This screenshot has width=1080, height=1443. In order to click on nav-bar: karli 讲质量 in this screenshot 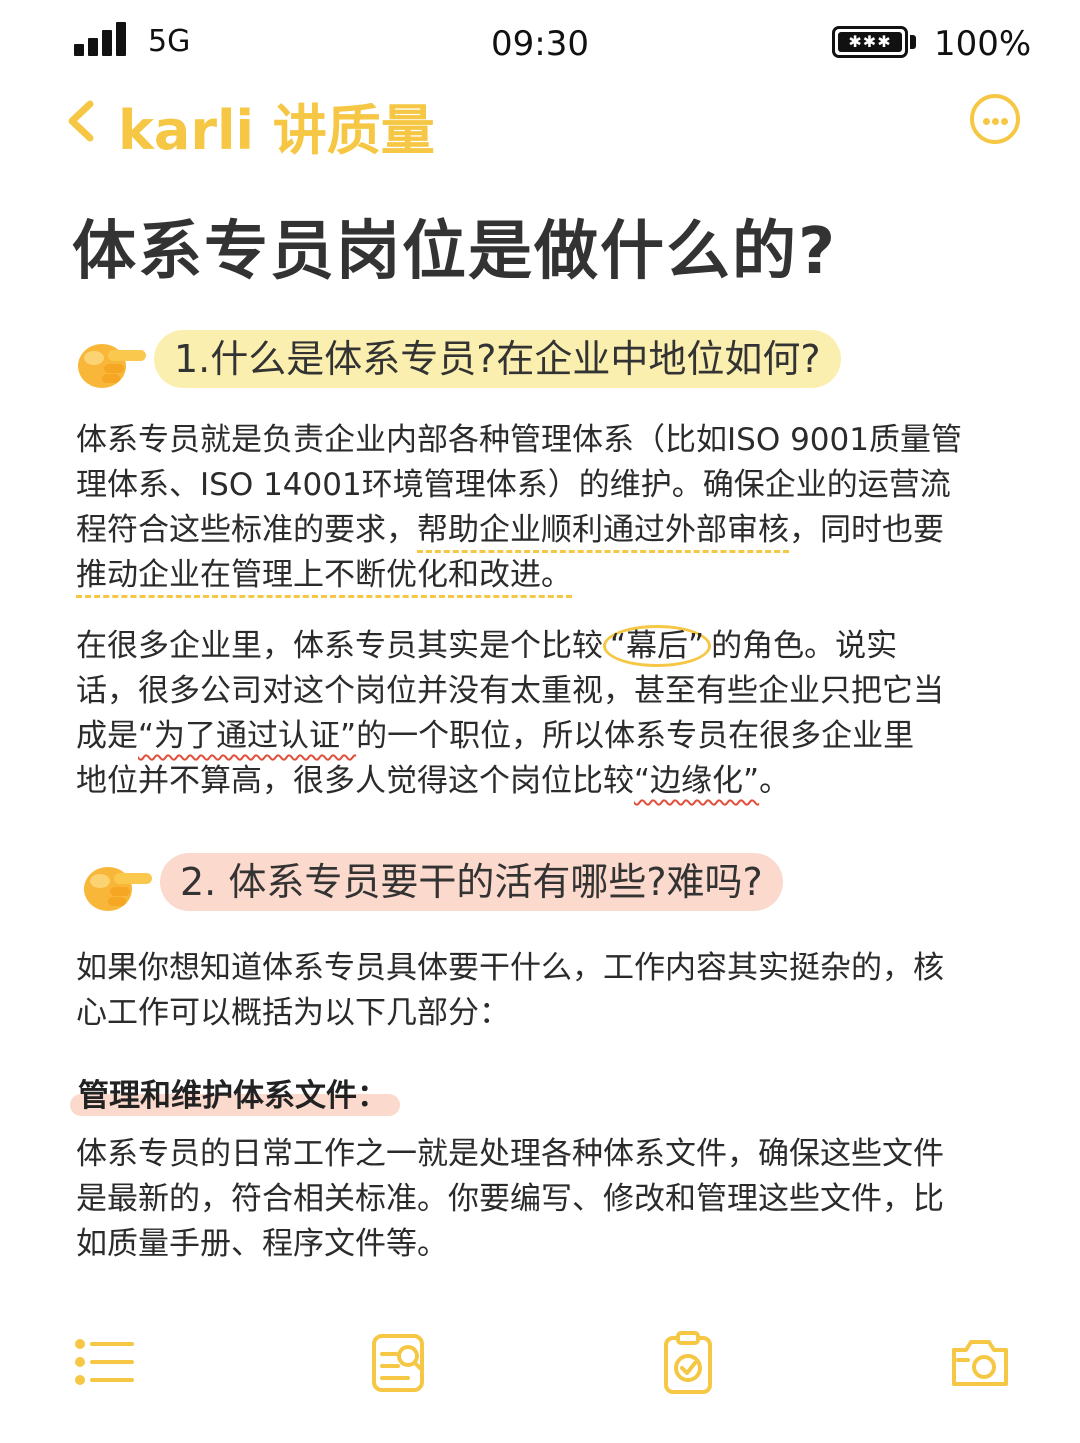, I will do `click(540, 124)`.